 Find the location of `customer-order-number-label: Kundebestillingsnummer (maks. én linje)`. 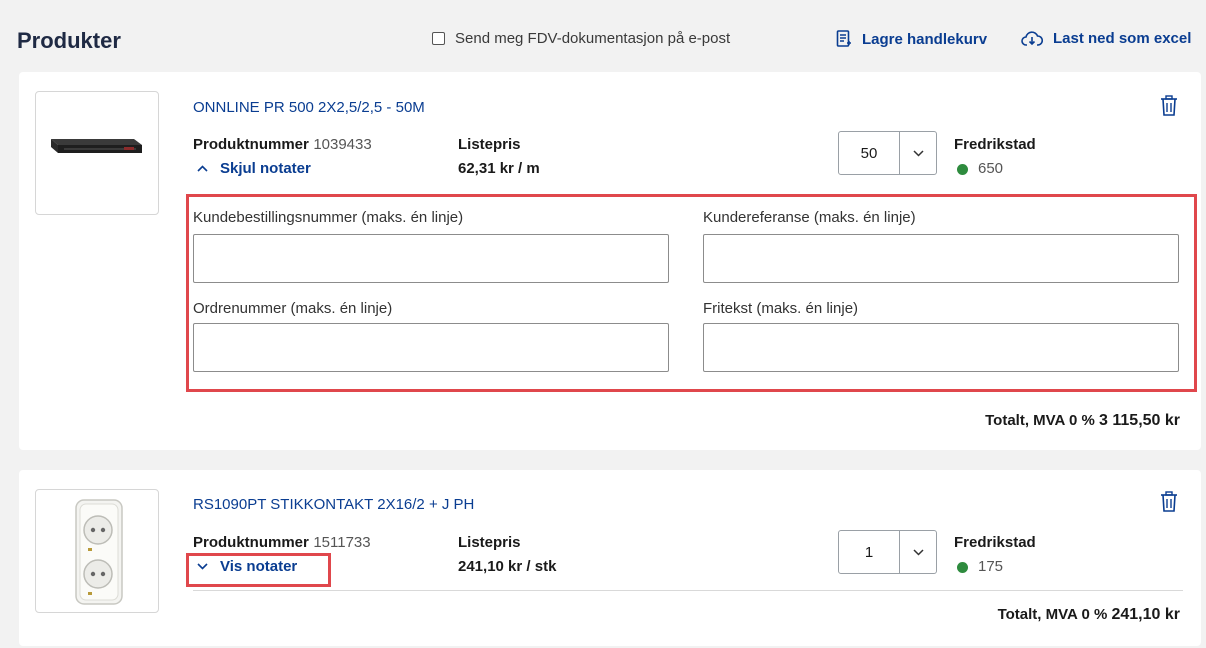

customer-order-number-label: Kundebestillingsnummer (maks. én linje) is located at coordinates (328, 217).